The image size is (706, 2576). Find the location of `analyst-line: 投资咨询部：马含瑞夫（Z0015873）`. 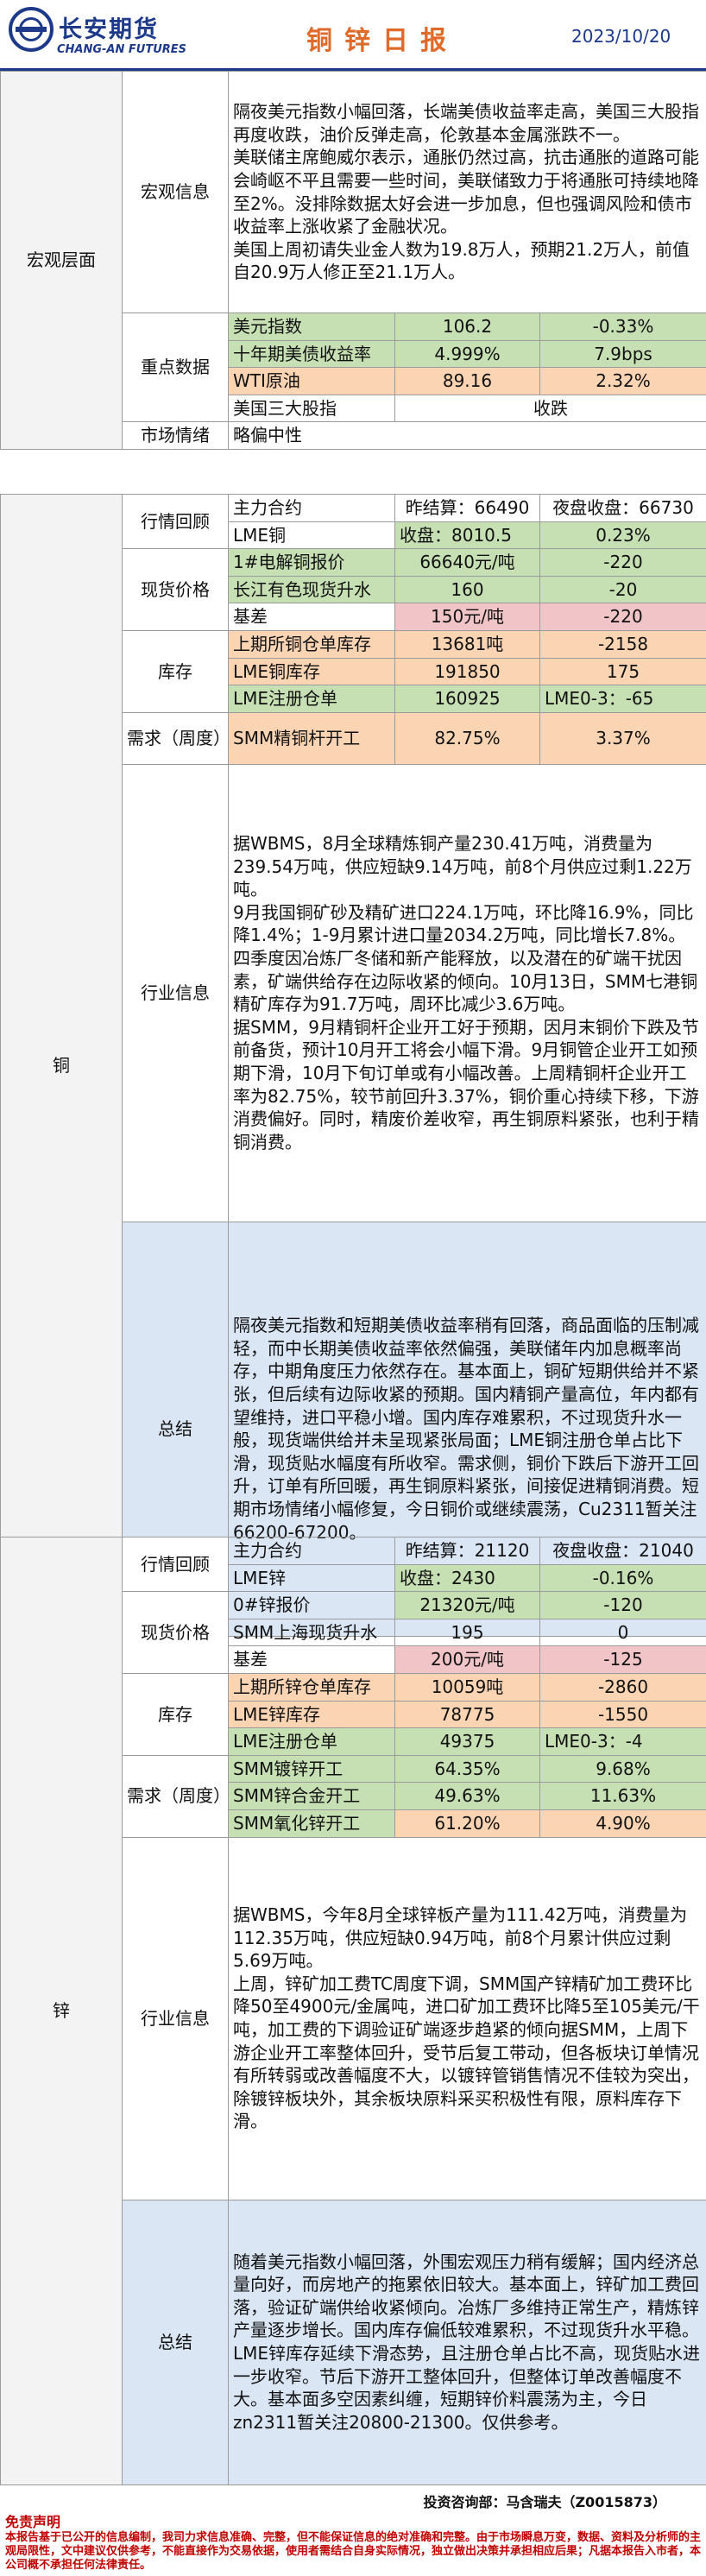

analyst-line: 投资咨询部：马含瑞夫（Z0015873） is located at coordinates (353, 2501).